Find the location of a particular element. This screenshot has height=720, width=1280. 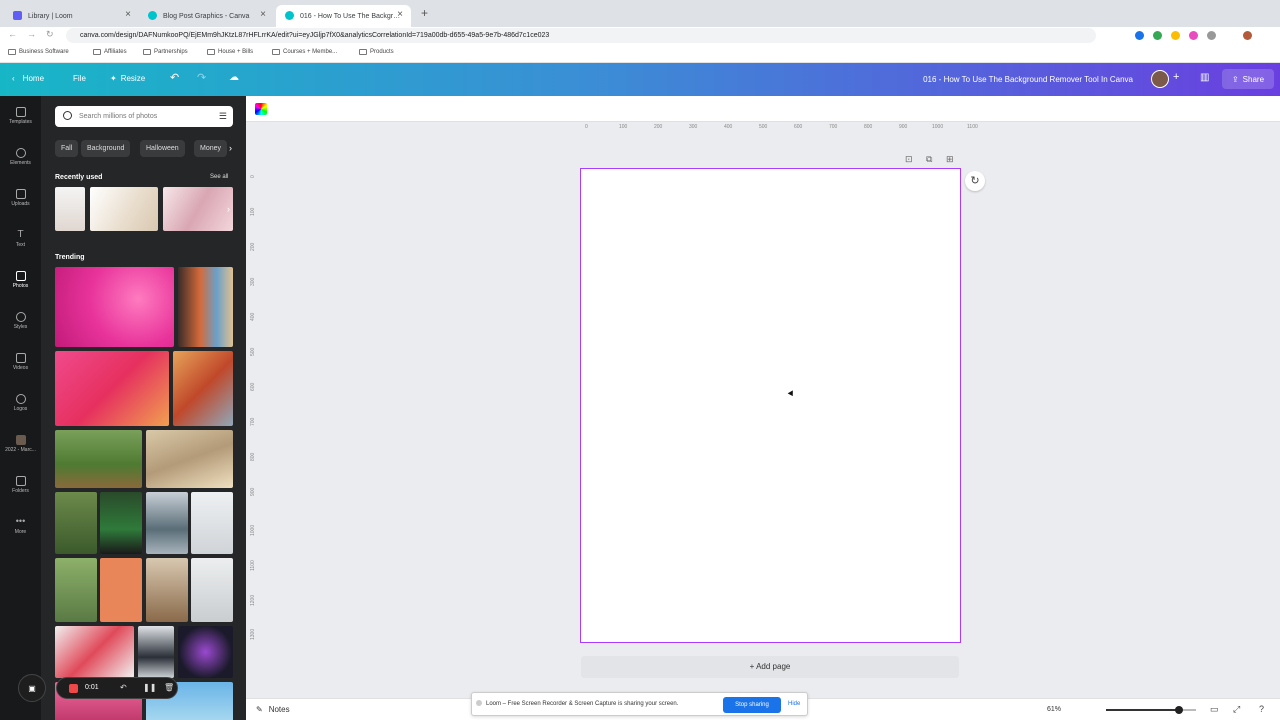

rail-uploads: Uploads is located at coordinates (20, 198).